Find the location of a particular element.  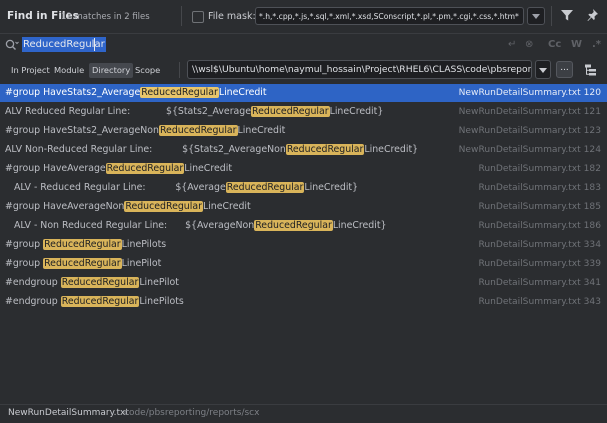

result-line-number: 123 is located at coordinates (592, 131).